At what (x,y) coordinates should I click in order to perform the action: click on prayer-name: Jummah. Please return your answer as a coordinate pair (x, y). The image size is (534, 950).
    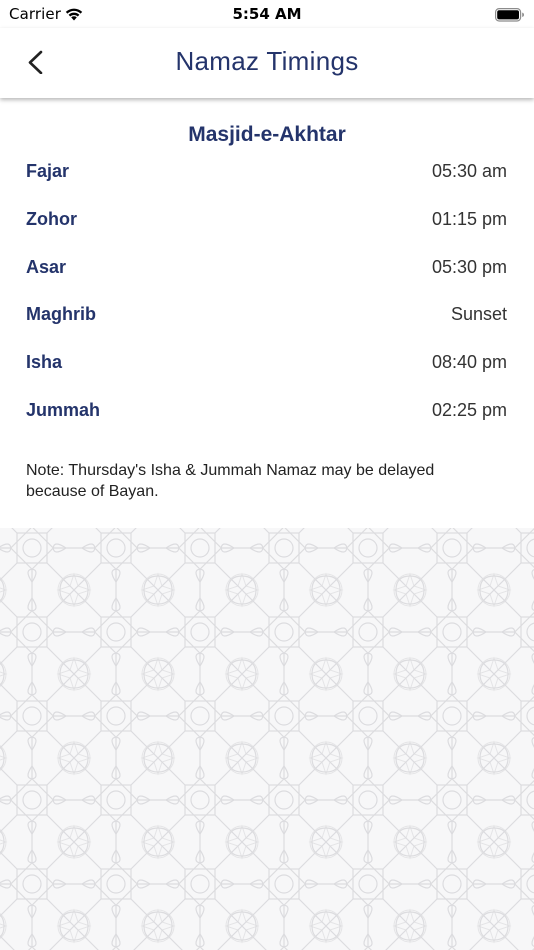
    Looking at the image, I should click on (63, 409).